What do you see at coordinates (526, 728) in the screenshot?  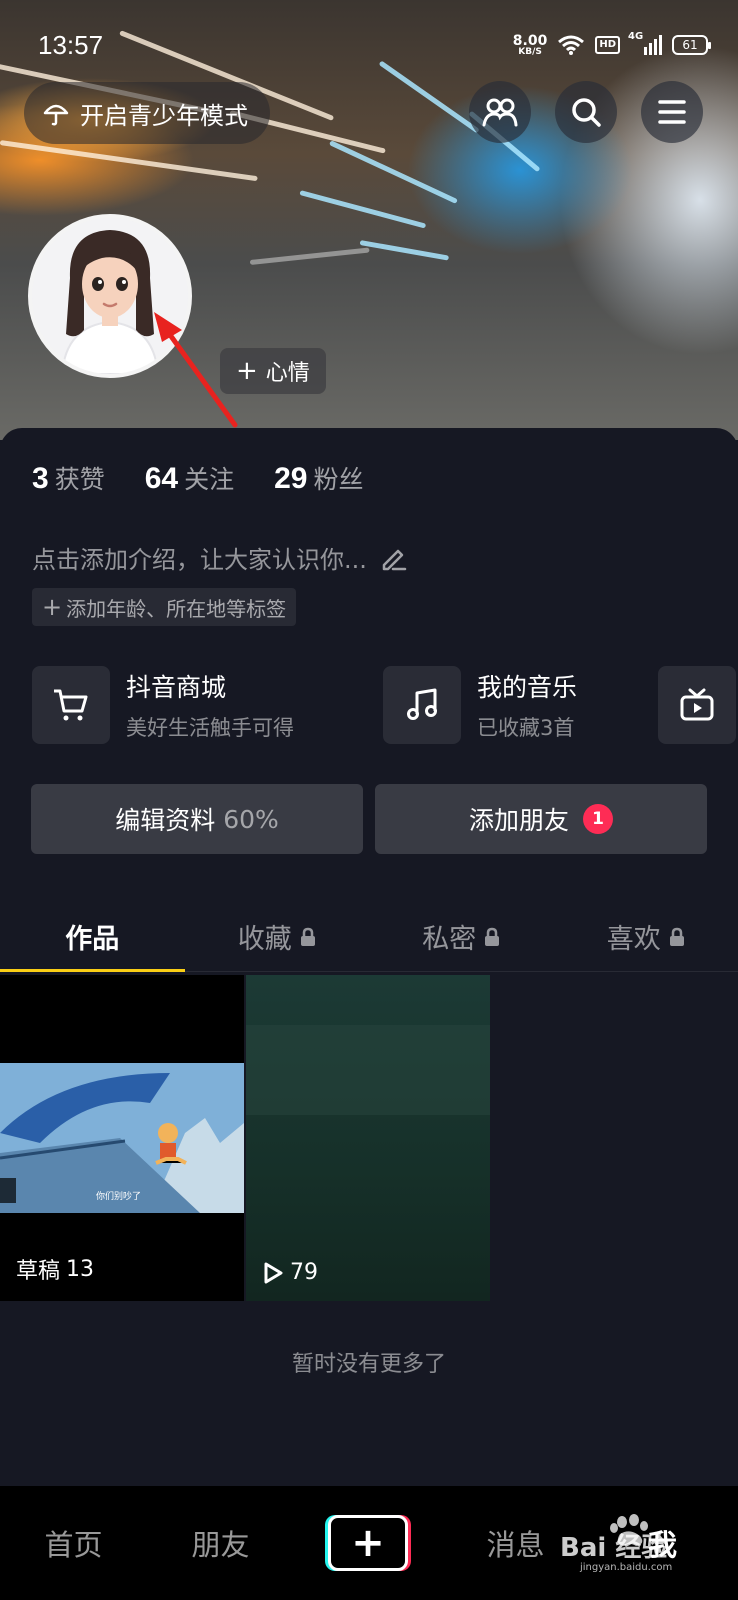 I see `entry-music-subtitle: 已收藏3首` at bounding box center [526, 728].